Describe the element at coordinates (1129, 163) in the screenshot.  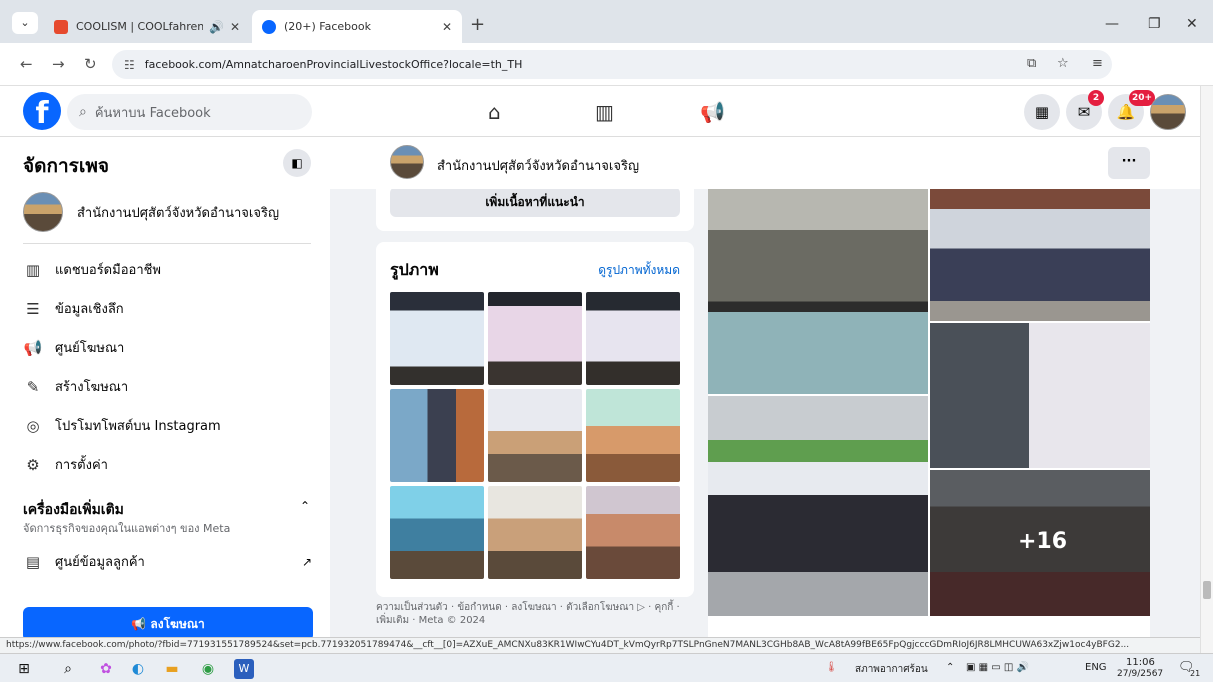
I see `more-options-button: ···` at that location.